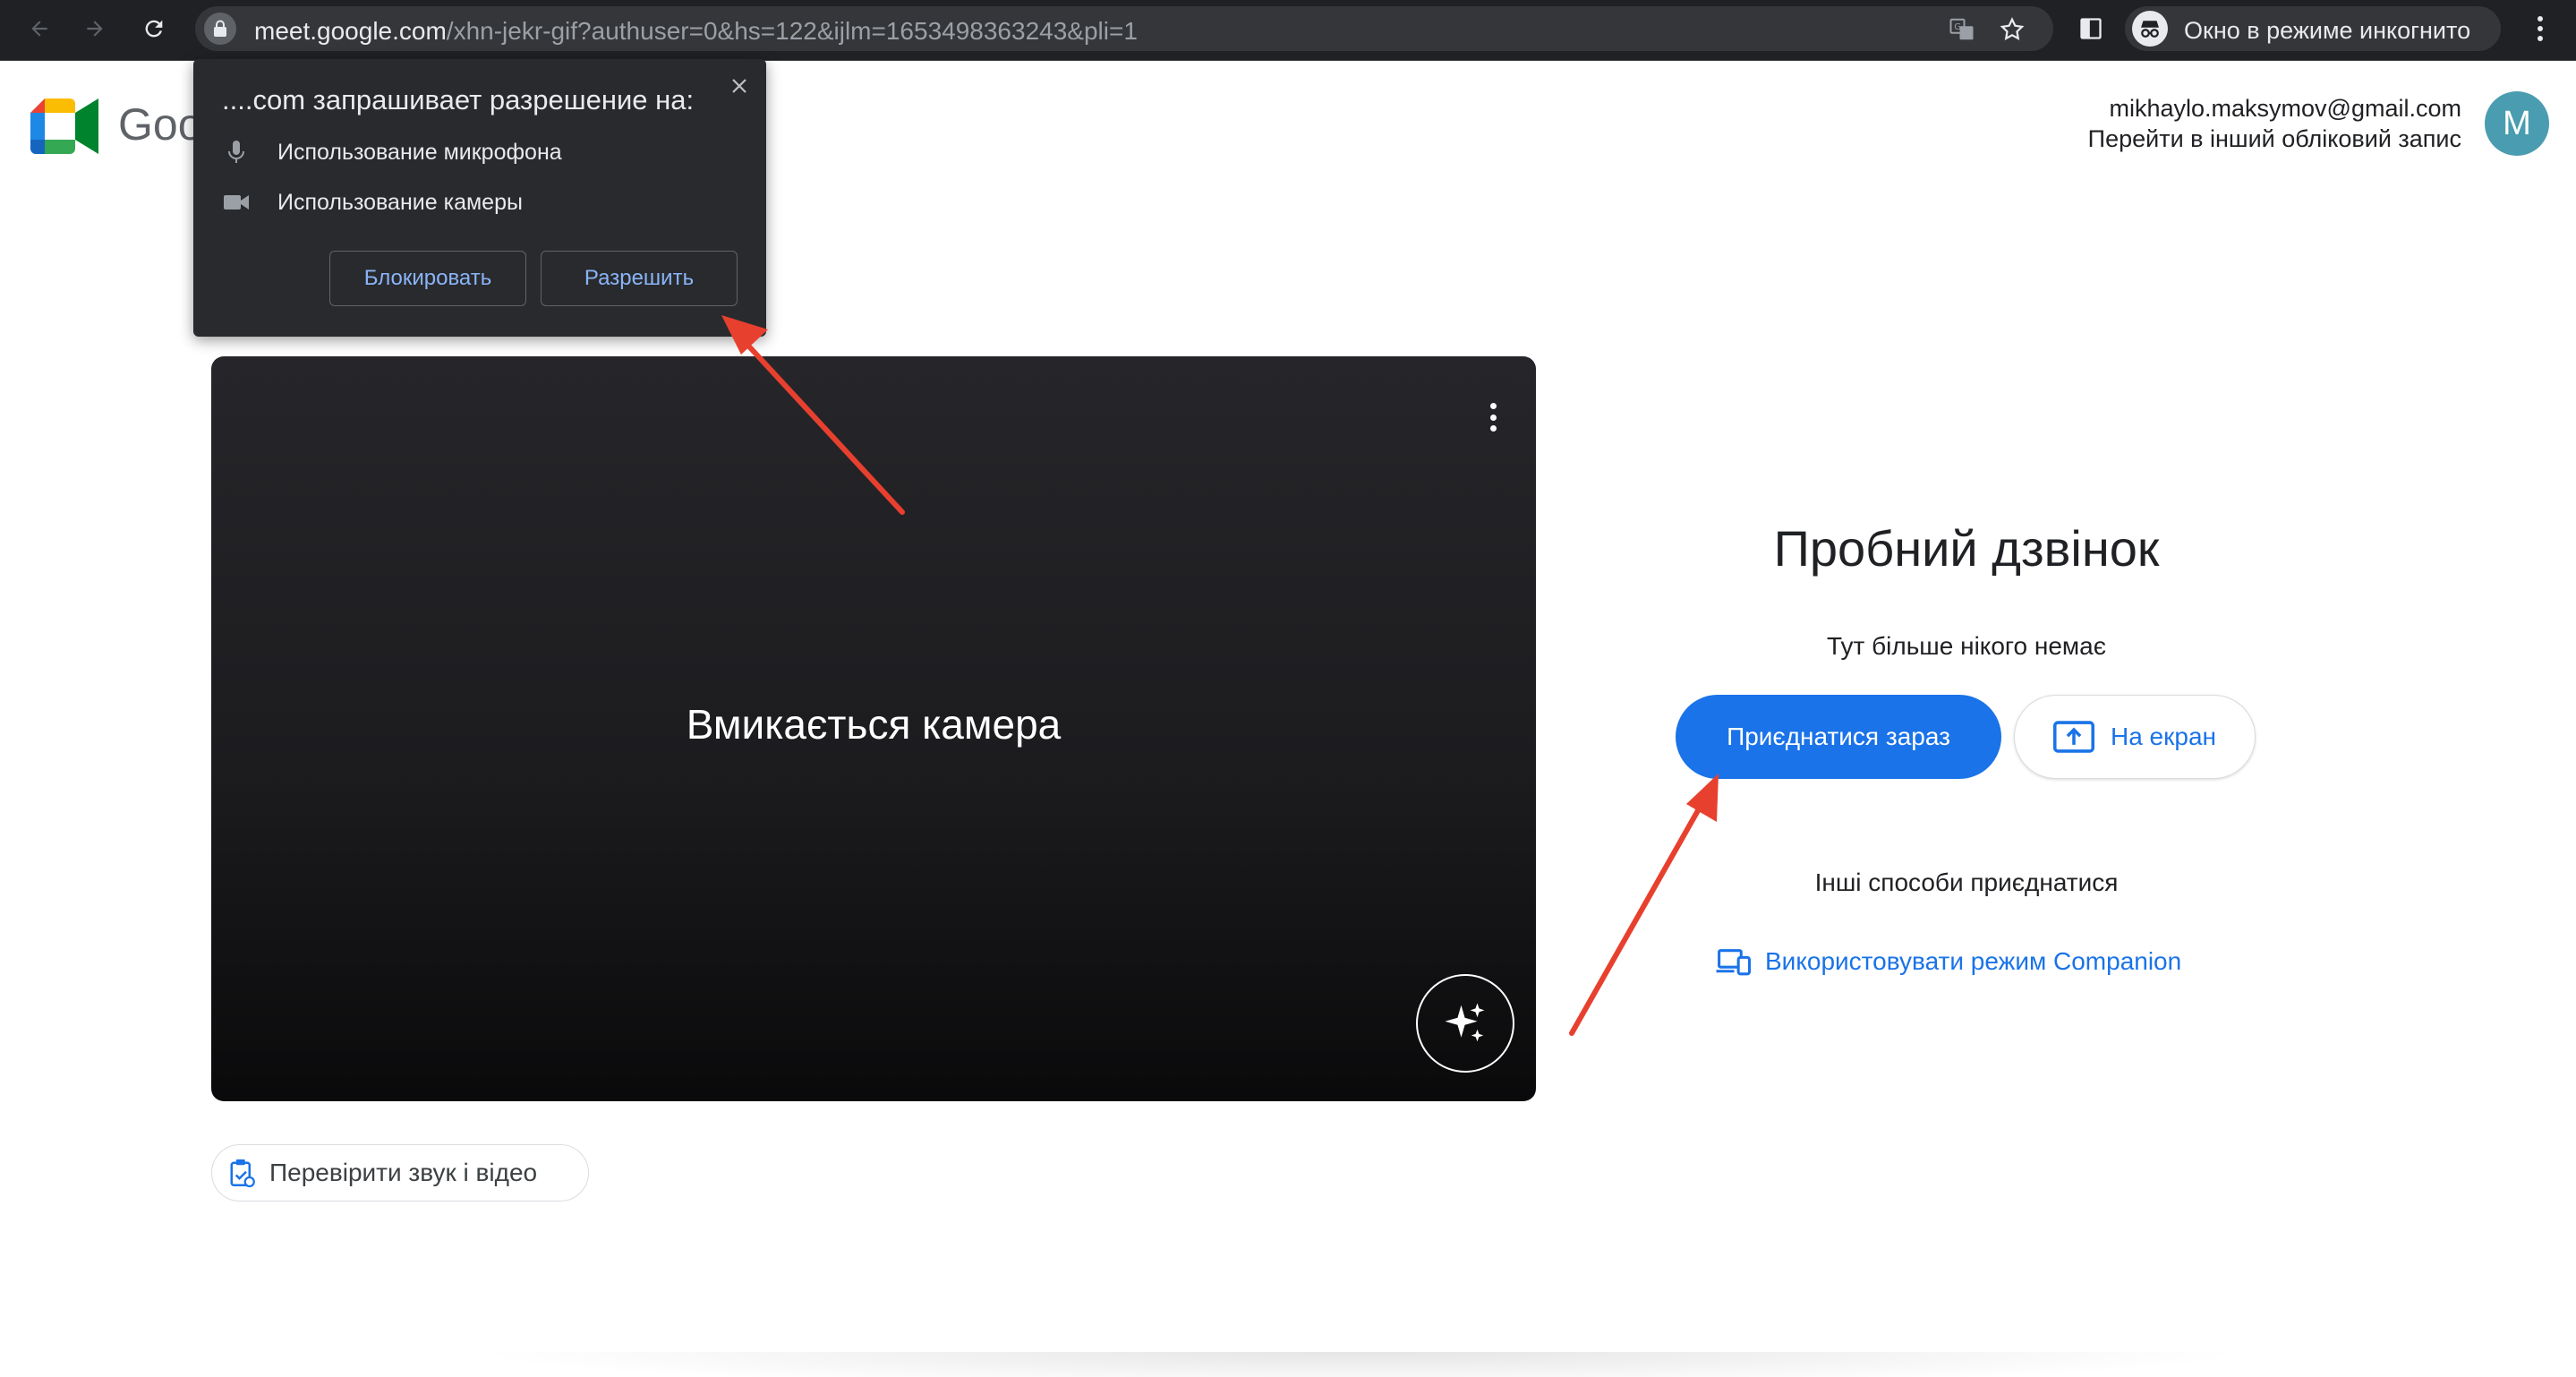  I want to click on lock-icon, so click(220, 29).